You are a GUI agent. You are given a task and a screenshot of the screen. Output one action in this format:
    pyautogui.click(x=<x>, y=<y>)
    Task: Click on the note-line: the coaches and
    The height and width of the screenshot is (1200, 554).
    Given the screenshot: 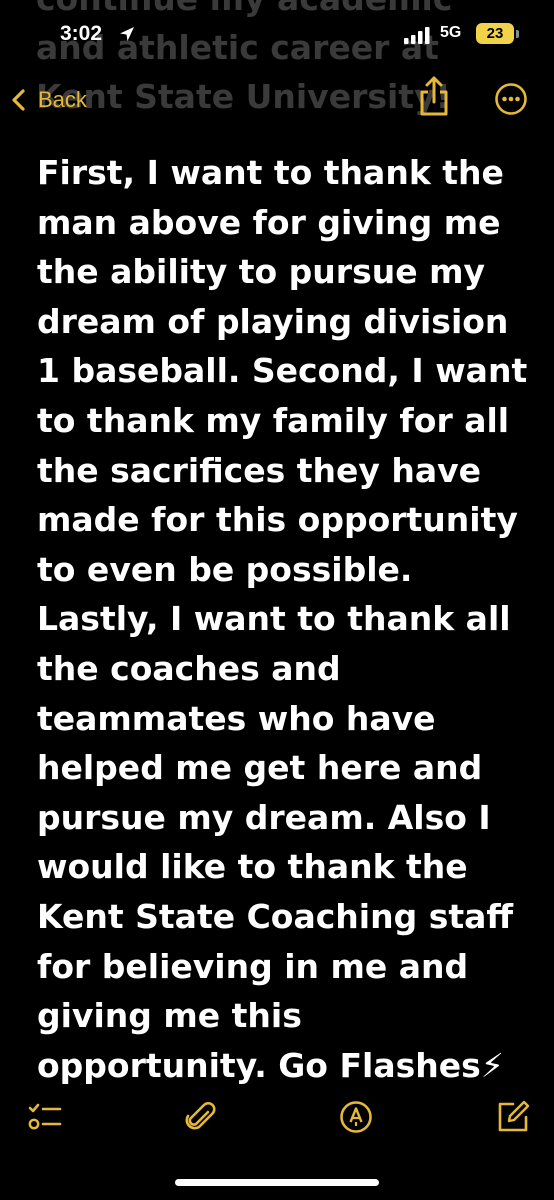 What is the action you would take?
    pyautogui.click(x=189, y=668)
    